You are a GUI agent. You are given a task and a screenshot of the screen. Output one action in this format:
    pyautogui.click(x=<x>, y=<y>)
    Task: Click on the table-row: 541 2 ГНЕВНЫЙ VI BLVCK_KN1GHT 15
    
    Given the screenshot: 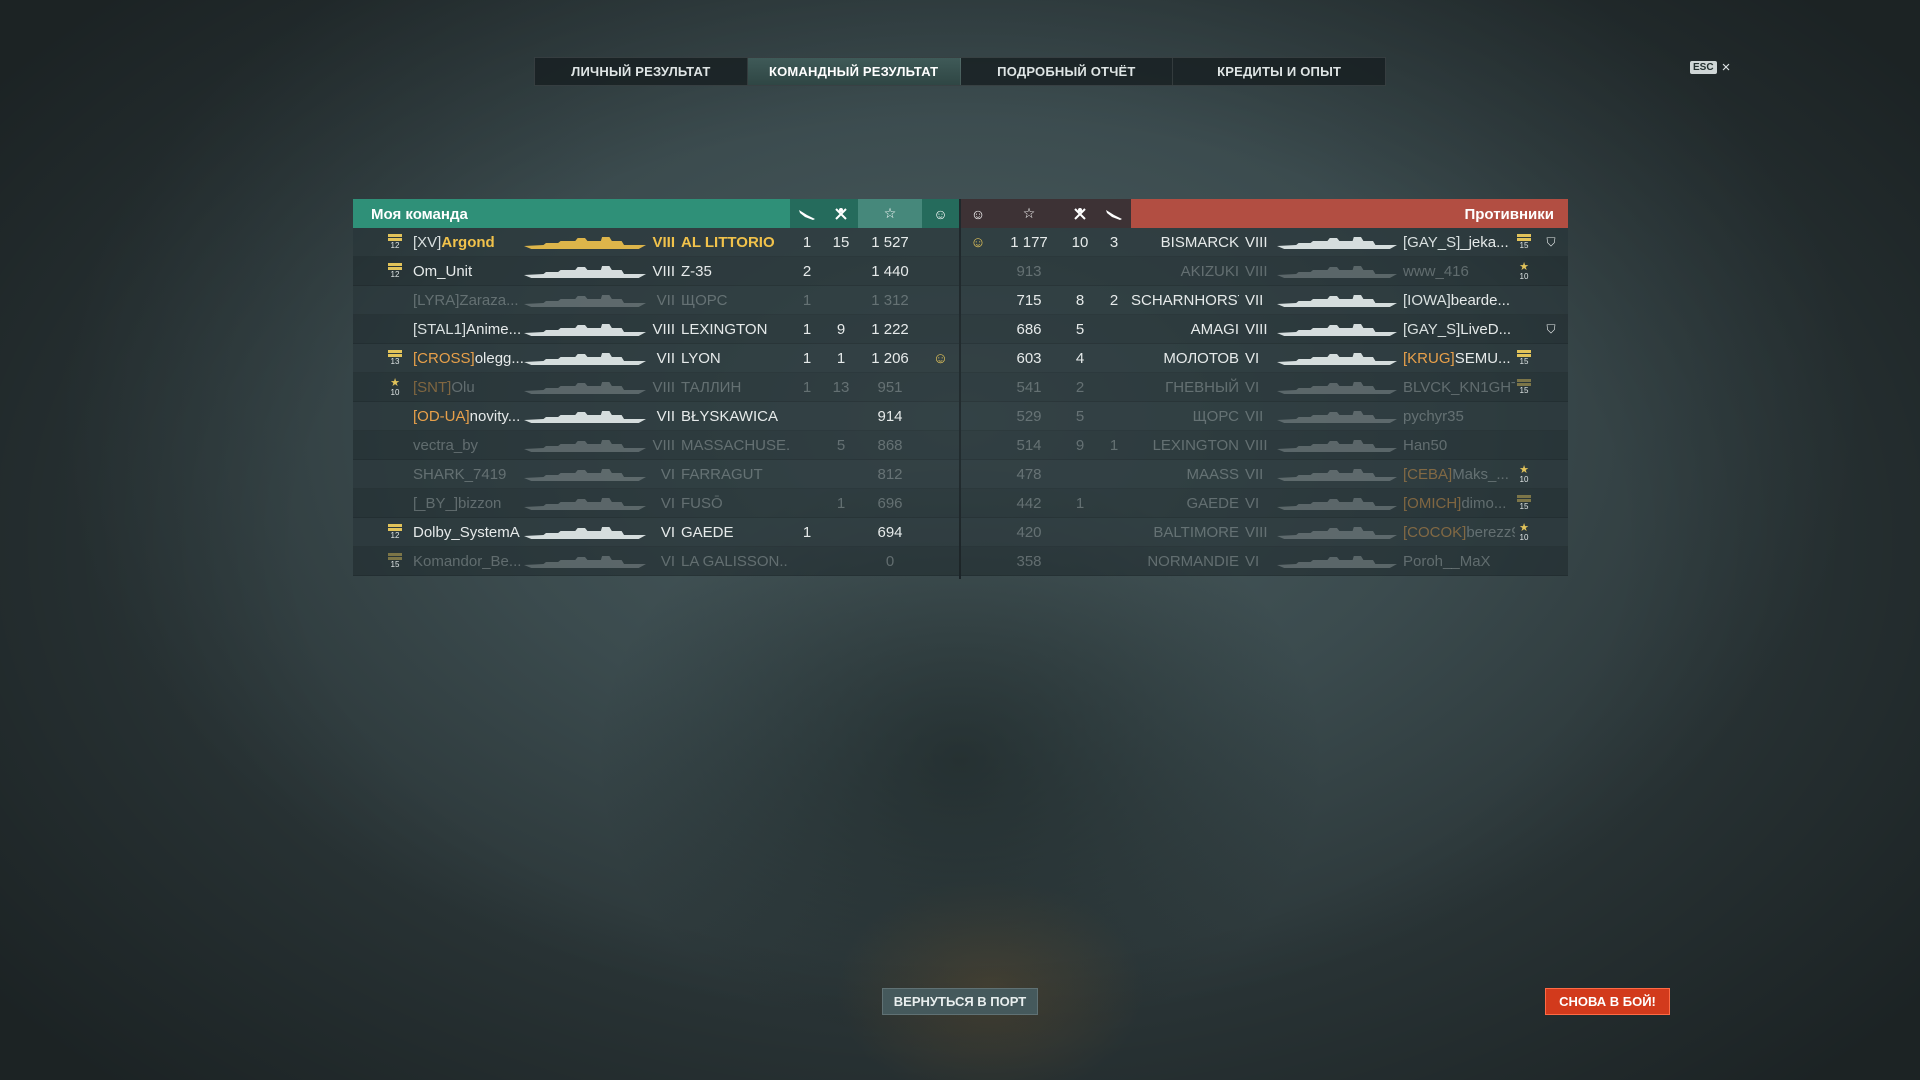 What is the action you would take?
    pyautogui.click(x=1264, y=387)
    